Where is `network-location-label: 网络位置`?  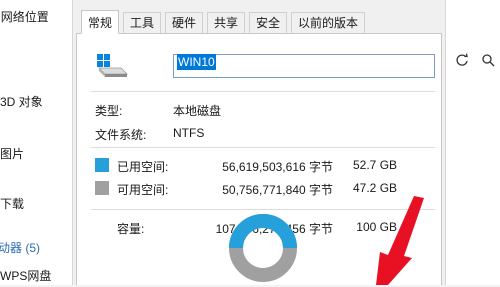 network-location-label: 网络位置 is located at coordinates (24, 17).